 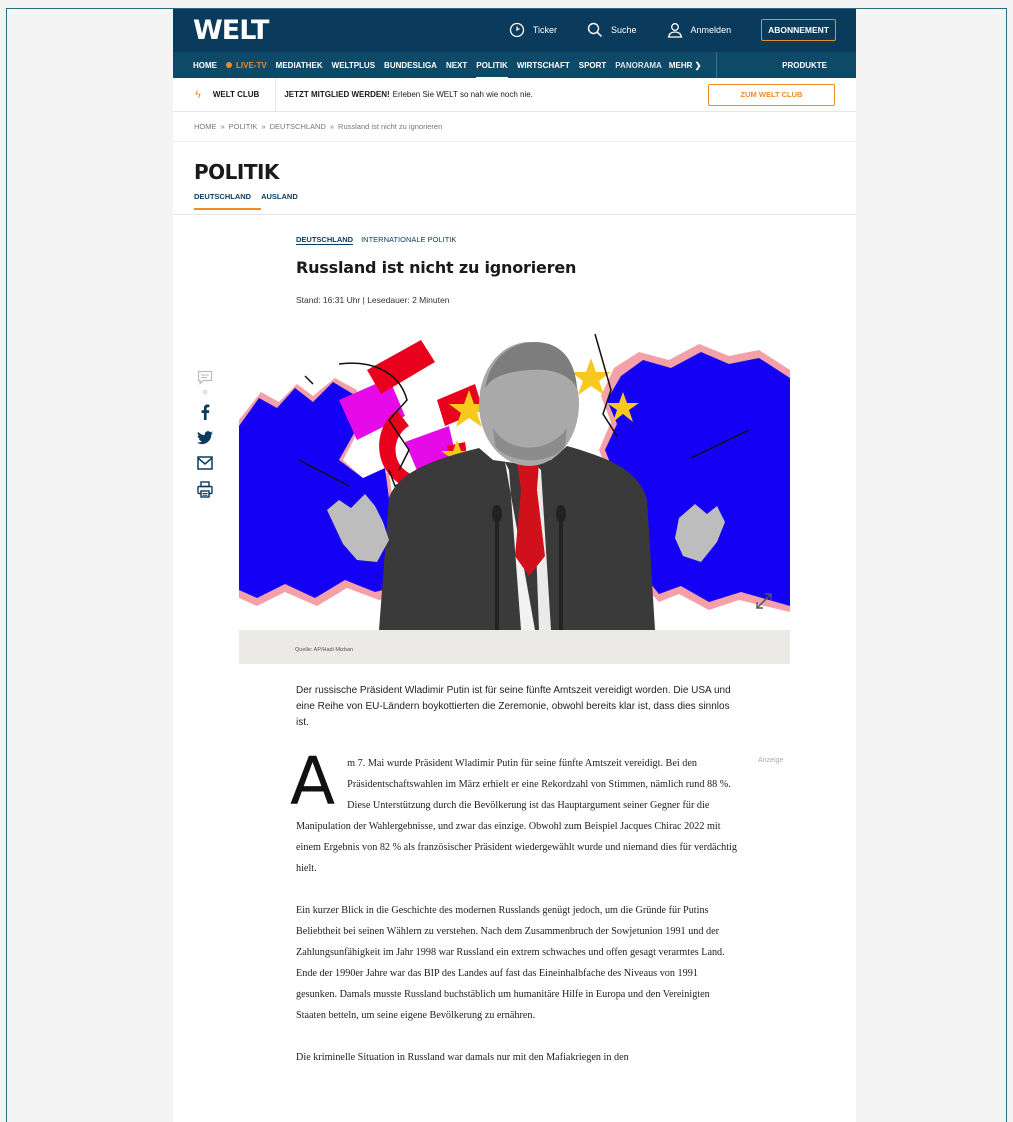 I want to click on facebook-icon, so click(x=205, y=412).